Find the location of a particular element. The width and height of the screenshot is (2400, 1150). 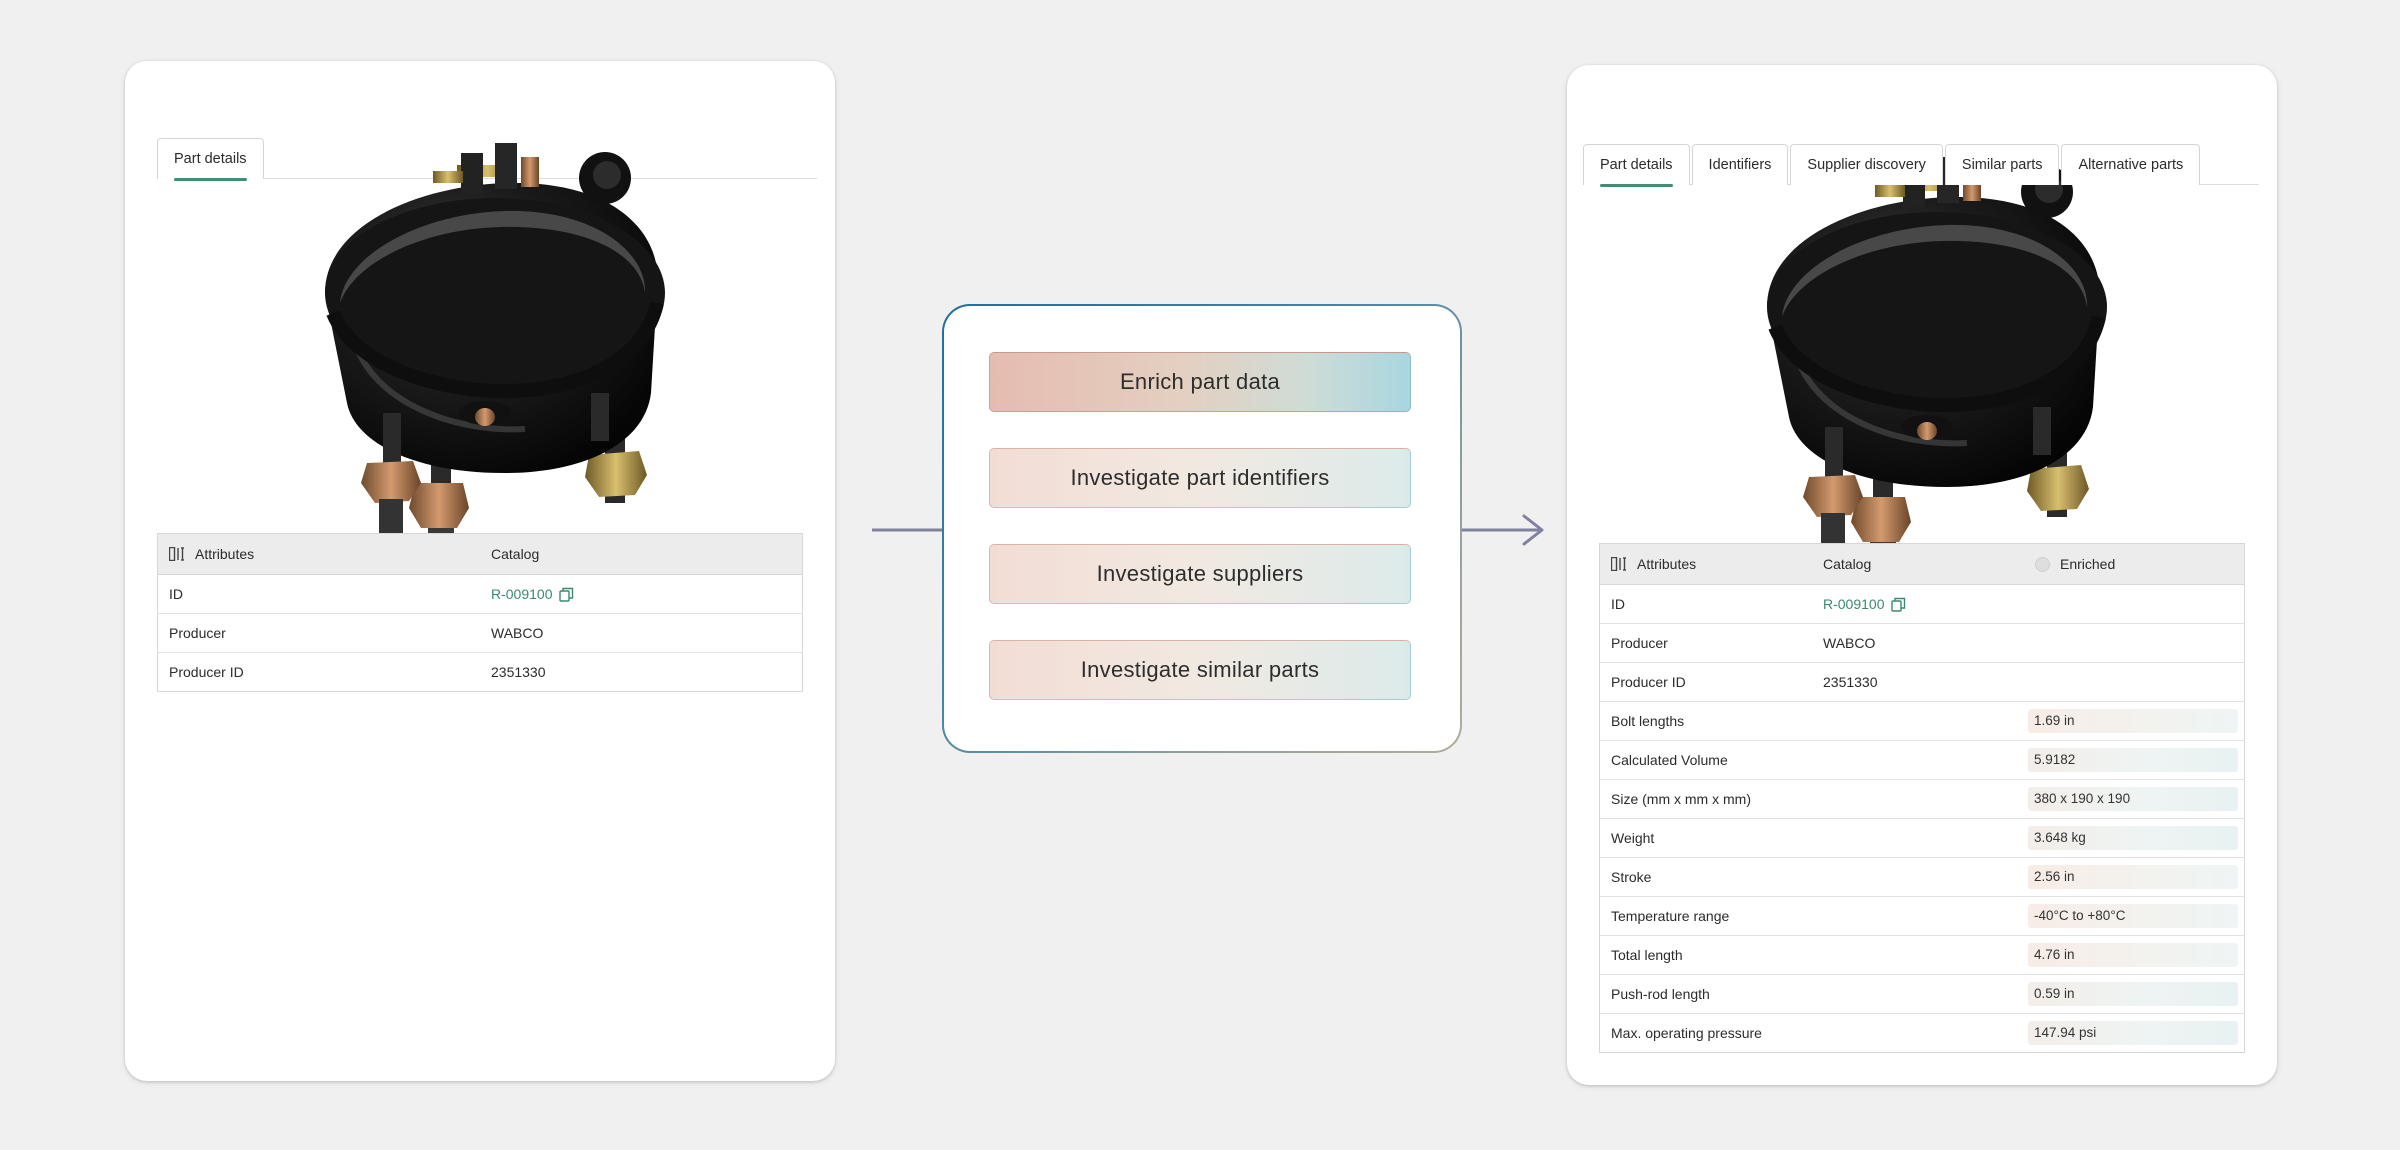

table-row: Weight 3.648 kg is located at coordinates (1922, 838).